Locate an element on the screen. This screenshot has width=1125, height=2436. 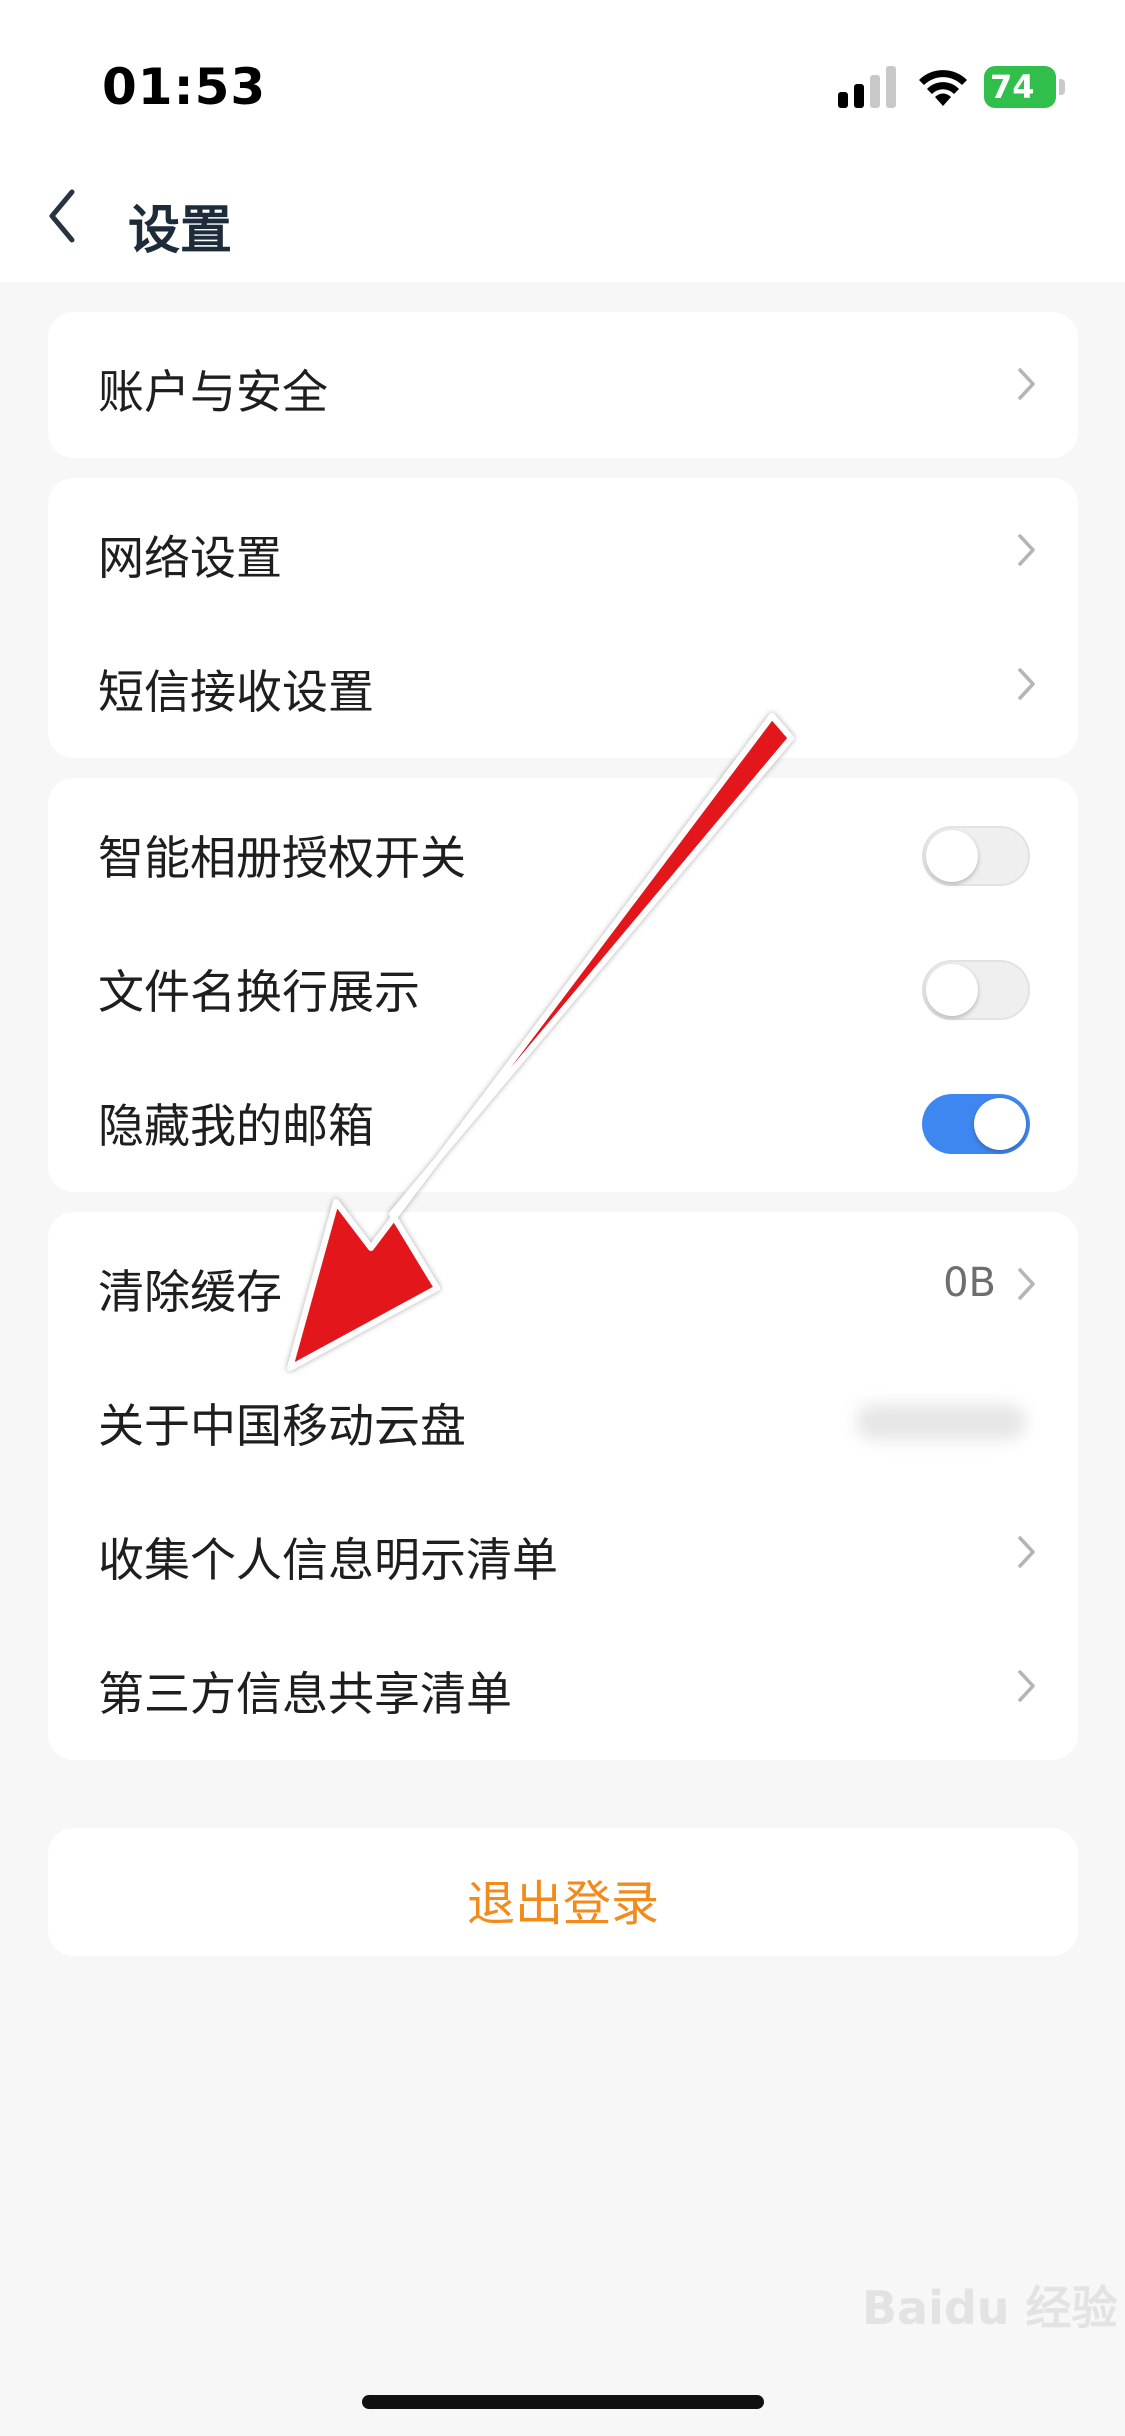
settings-group-network: 网络设置 短信接收设置 is located at coordinates (563, 618).